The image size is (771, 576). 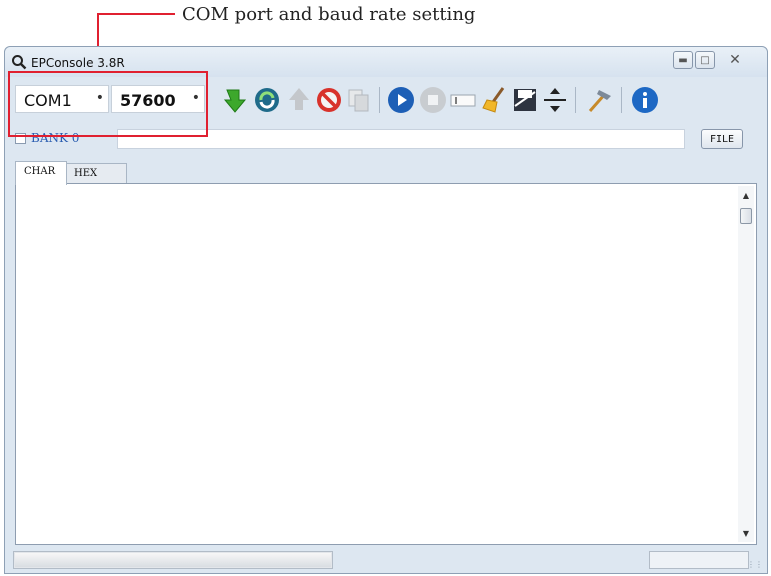 I want to click on stop-icon, so click(x=329, y=100).